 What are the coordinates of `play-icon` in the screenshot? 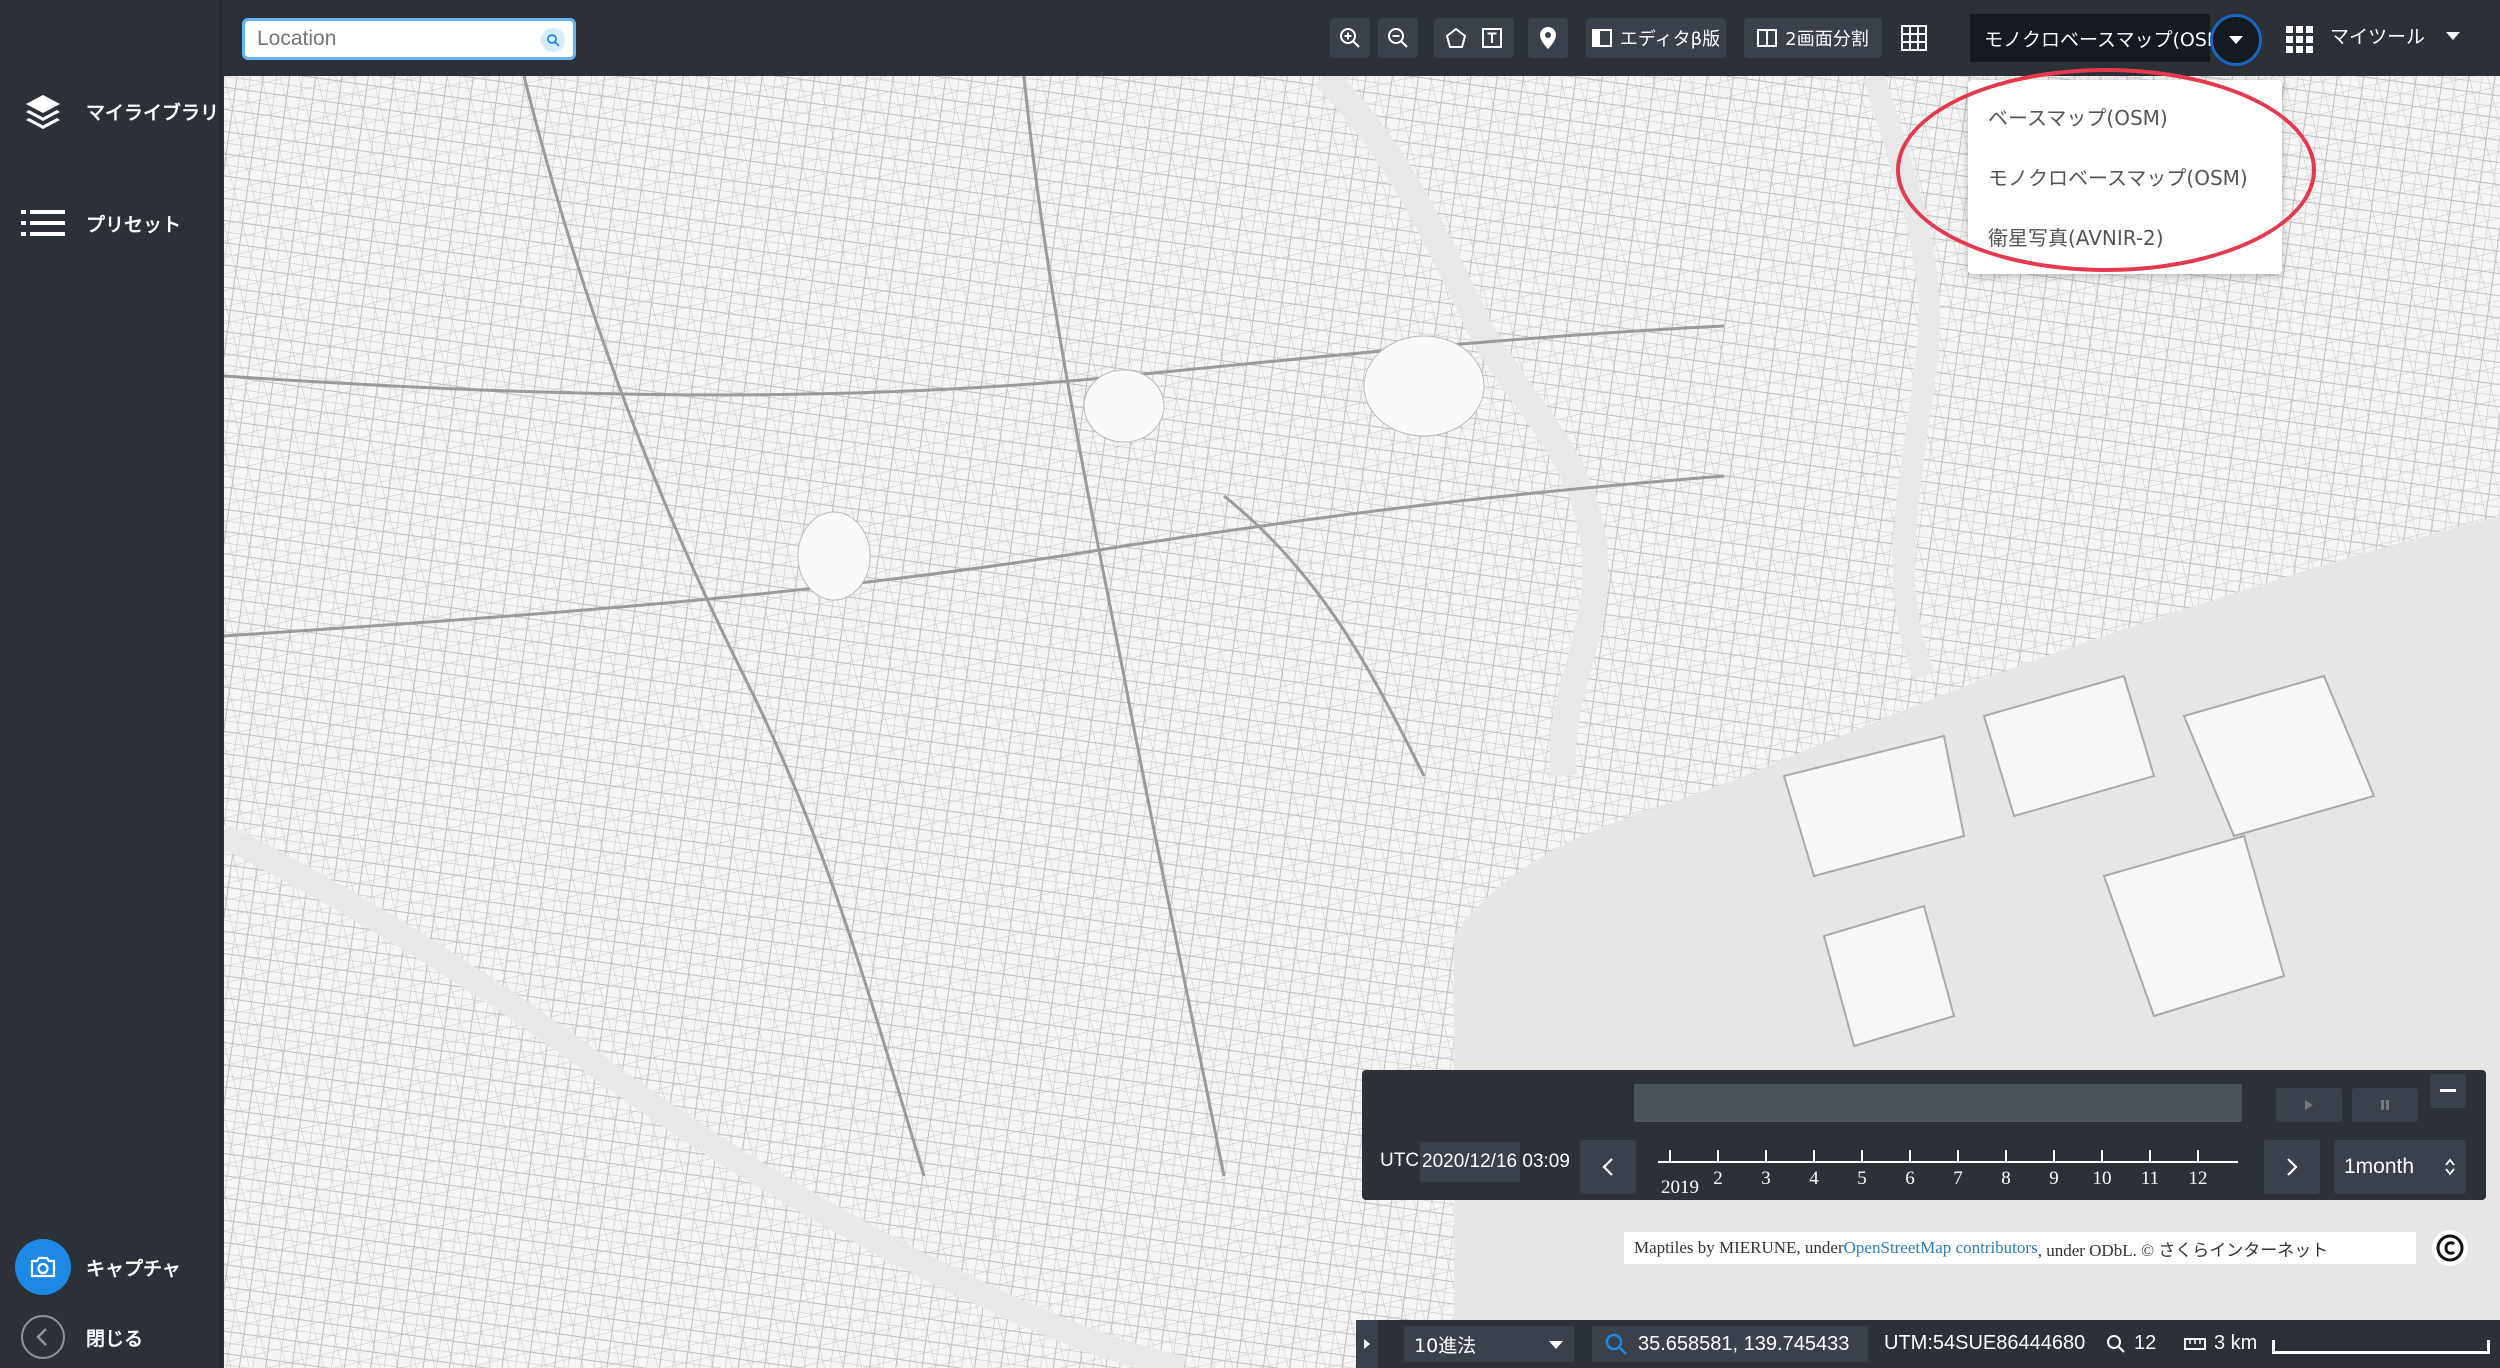 It's located at (2309, 1105).